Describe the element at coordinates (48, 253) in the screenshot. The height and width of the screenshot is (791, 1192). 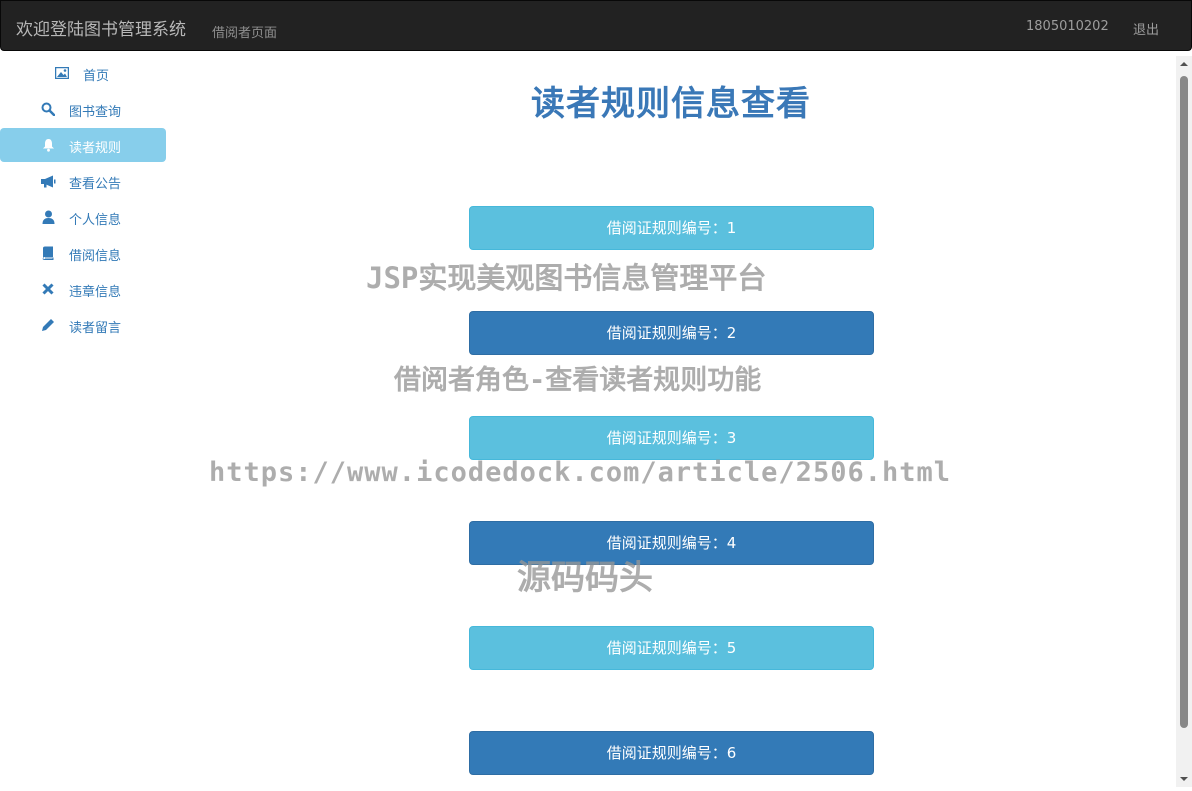
I see `book-icon` at that location.